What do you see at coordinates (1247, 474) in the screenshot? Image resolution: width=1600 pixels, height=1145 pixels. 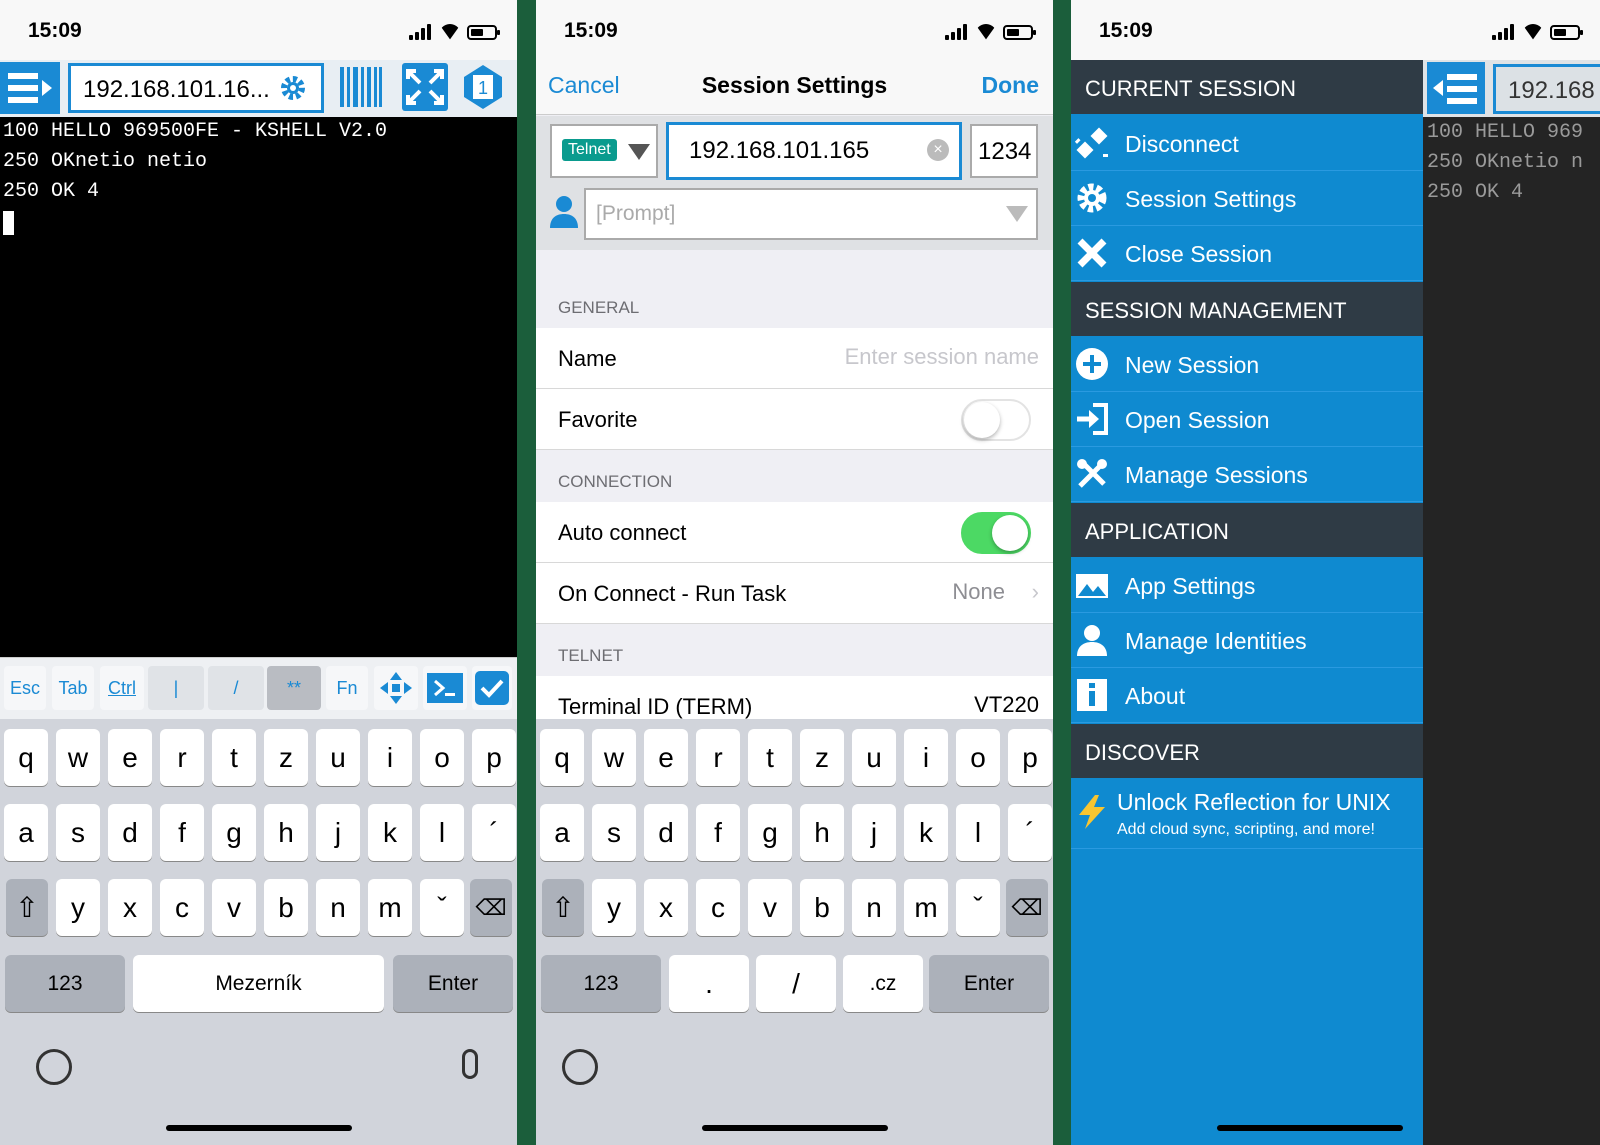 I see `menu-item-manage-sessions: Manage Sessions` at bounding box center [1247, 474].